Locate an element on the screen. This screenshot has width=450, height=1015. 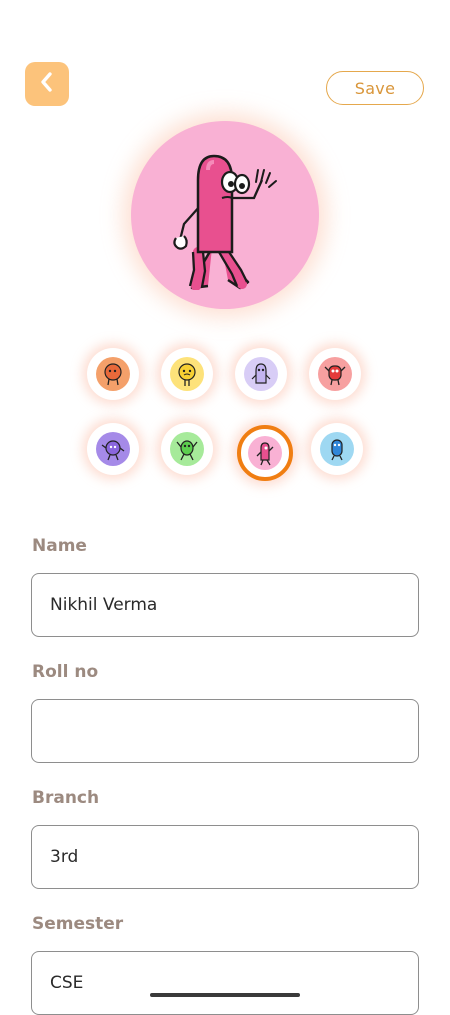
lavender-character-icon is located at coordinates (261, 374).